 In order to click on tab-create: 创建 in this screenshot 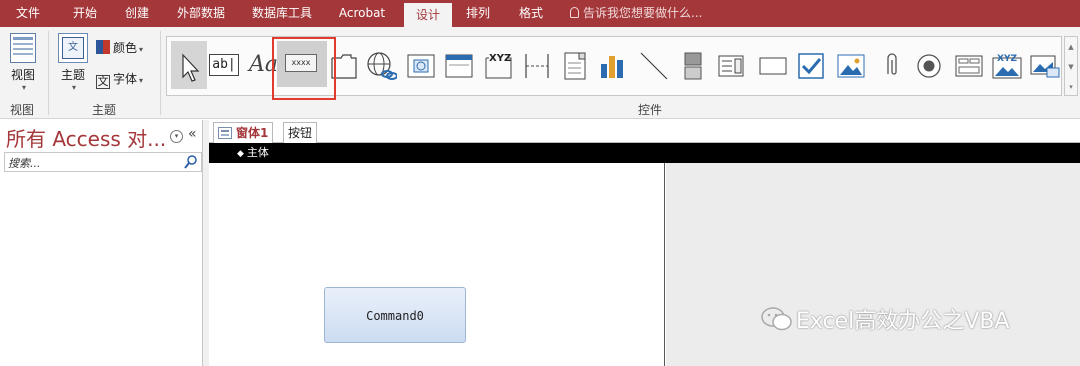, I will do `click(137, 13)`.